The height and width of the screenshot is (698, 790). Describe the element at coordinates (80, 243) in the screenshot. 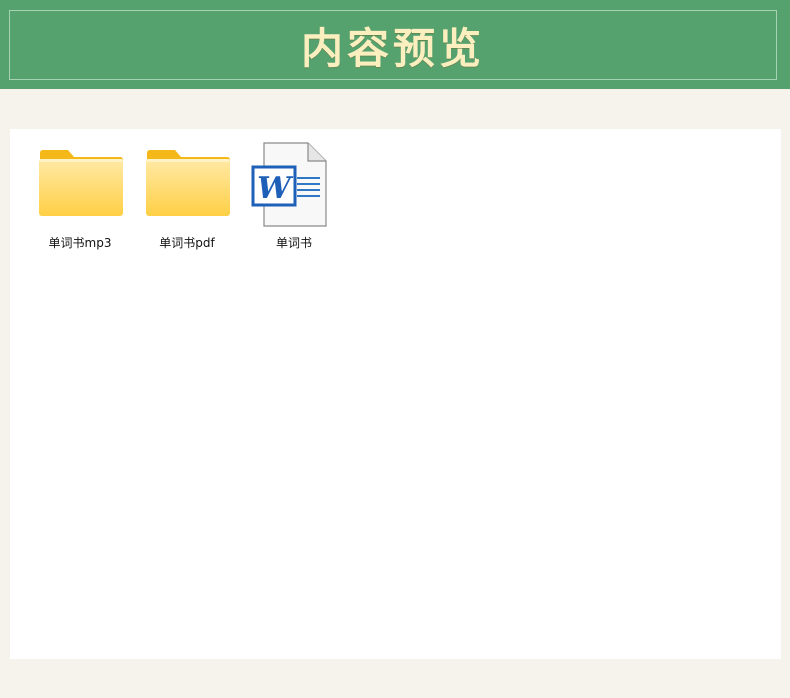

I see `file-label: 单词书mp3` at that location.